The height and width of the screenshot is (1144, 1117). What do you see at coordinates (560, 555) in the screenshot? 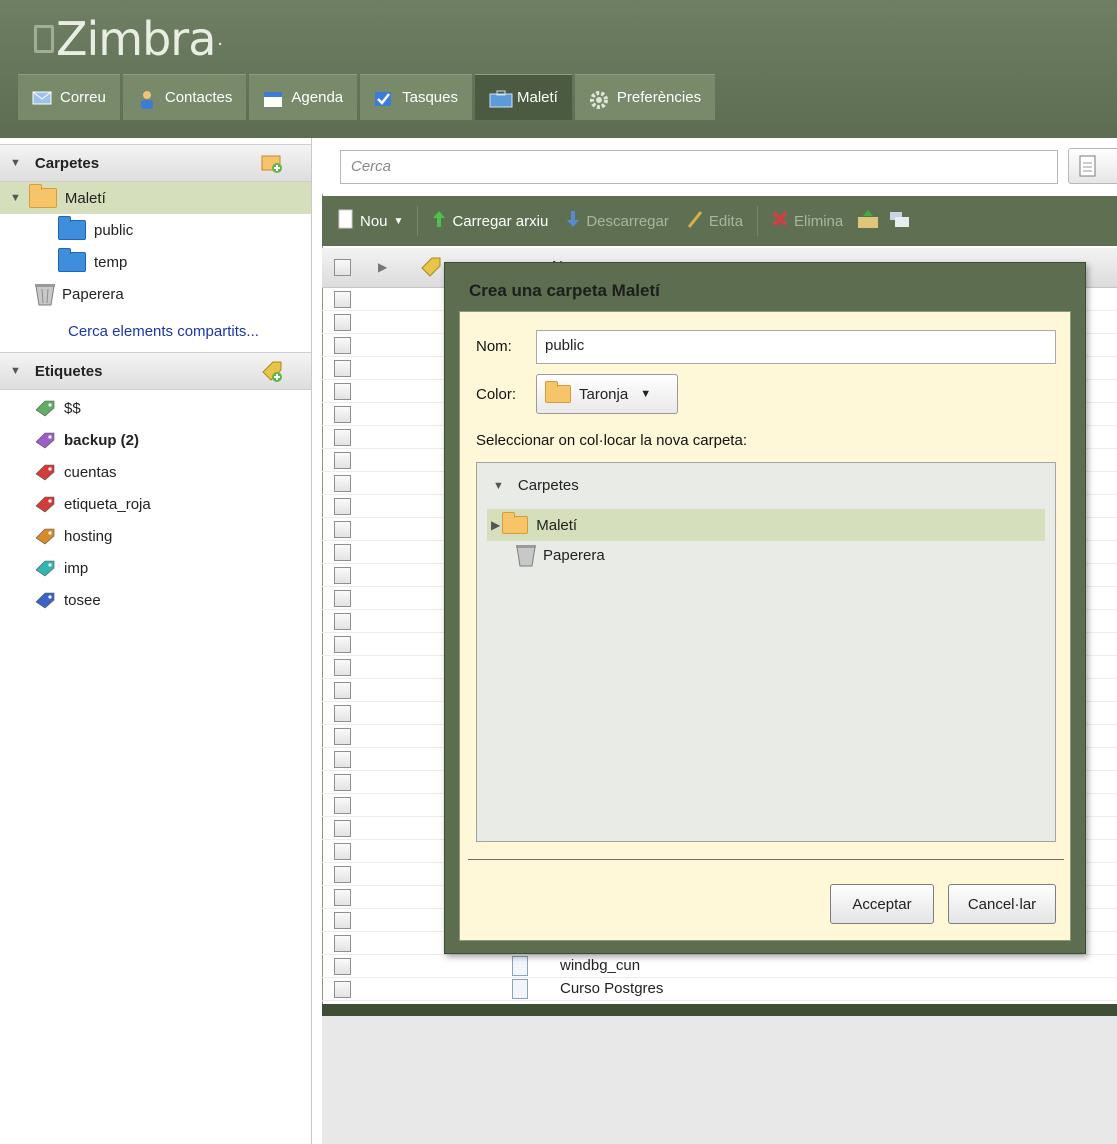
I see `tree-item-trash: Paperera` at bounding box center [560, 555].